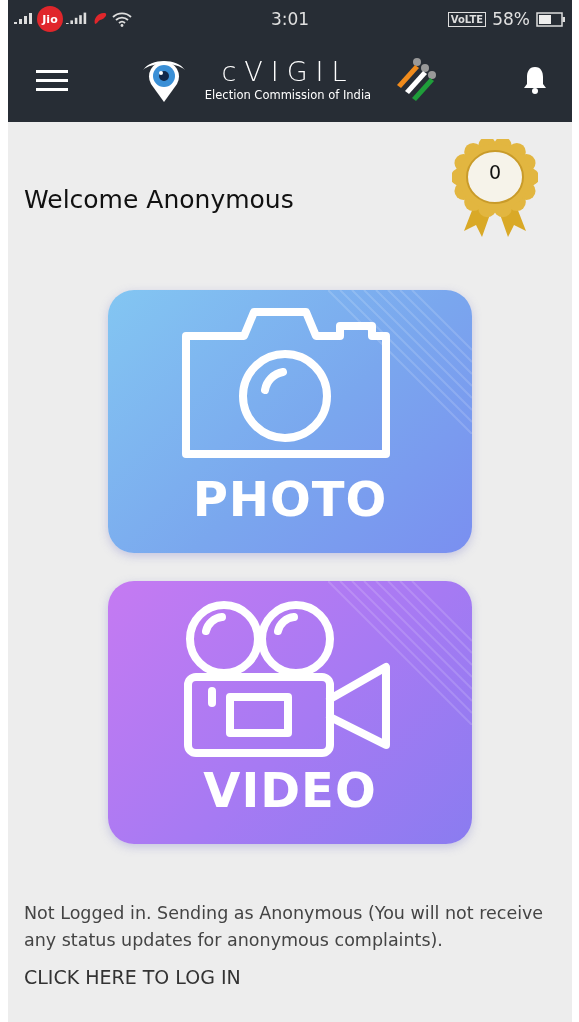 The height and width of the screenshot is (1022, 579). What do you see at coordinates (50, 19) in the screenshot?
I see `carrier-logo: Jio` at bounding box center [50, 19].